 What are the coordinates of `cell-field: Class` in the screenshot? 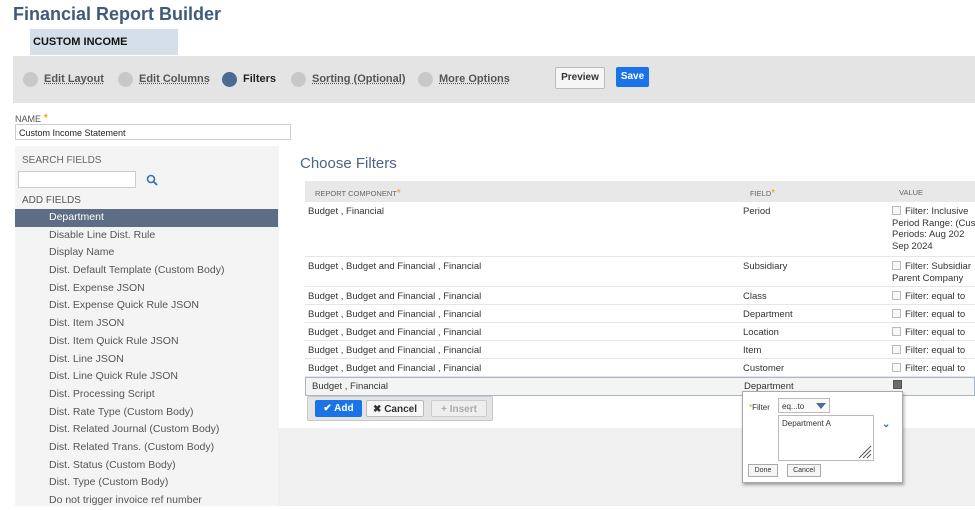 It's located at (755, 296).